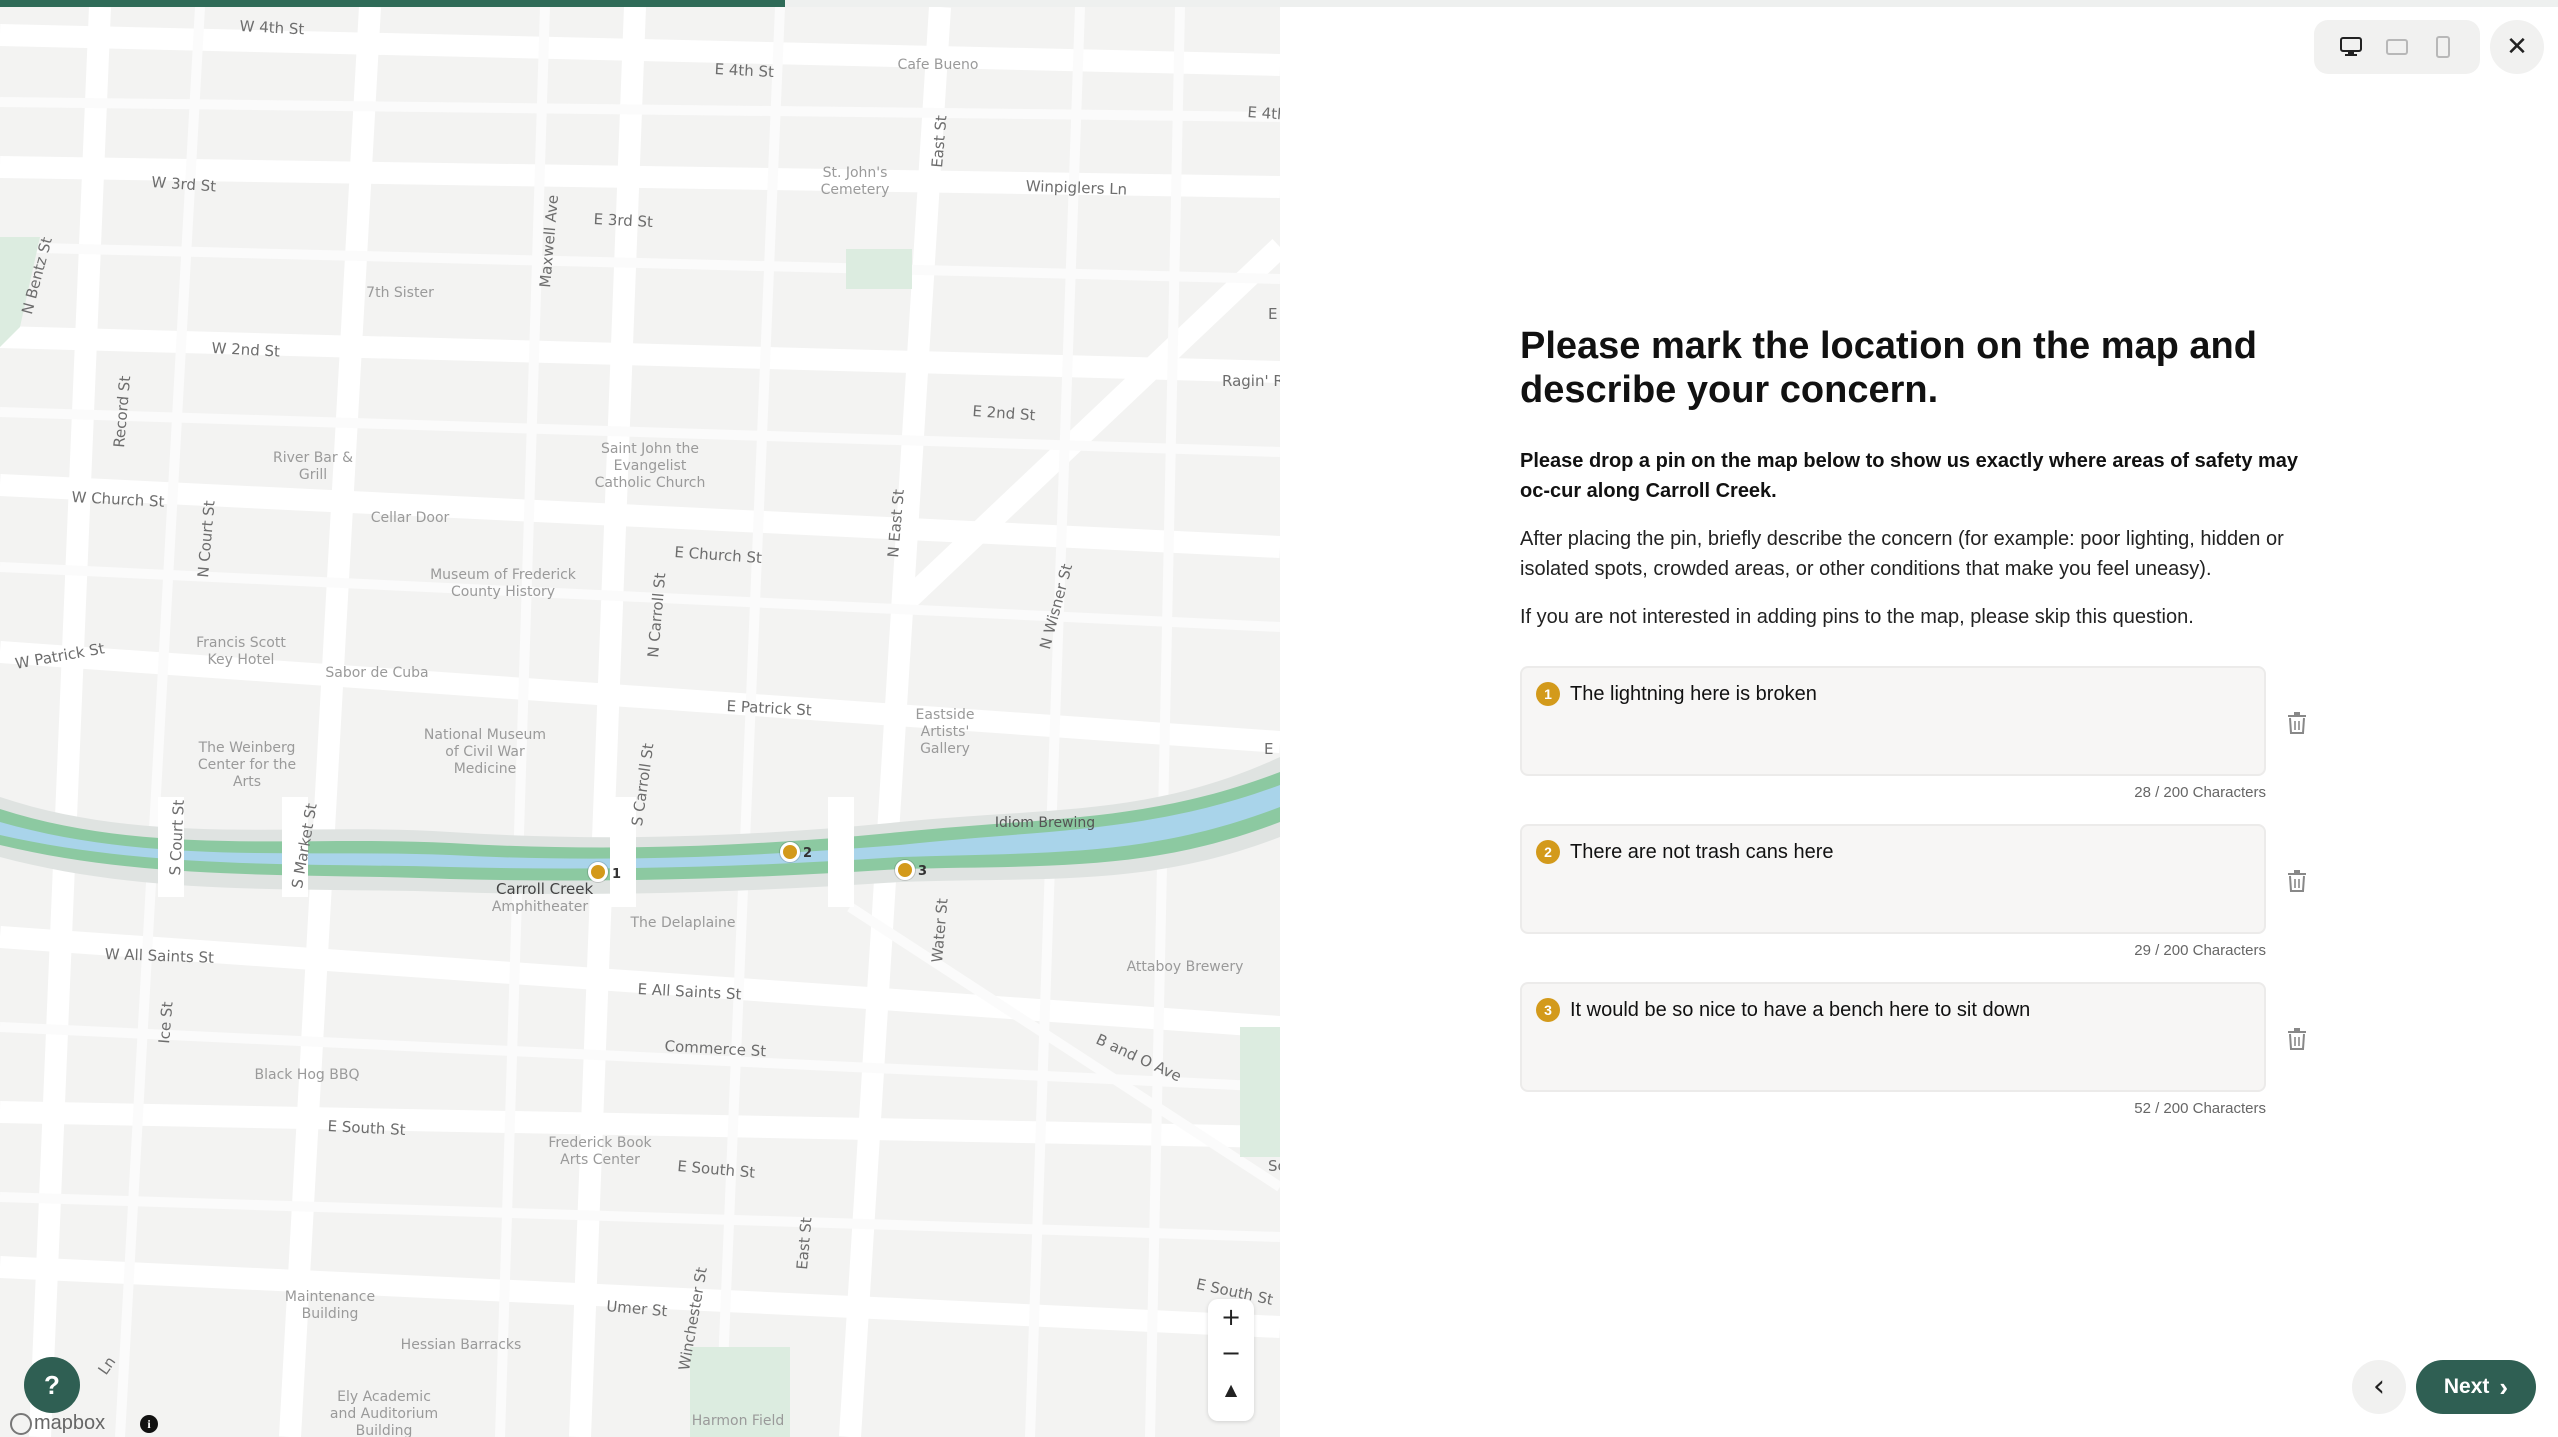  Describe the element at coordinates (1003, 413) in the screenshot. I see `street-label-e2nd: E 2nd St` at that location.